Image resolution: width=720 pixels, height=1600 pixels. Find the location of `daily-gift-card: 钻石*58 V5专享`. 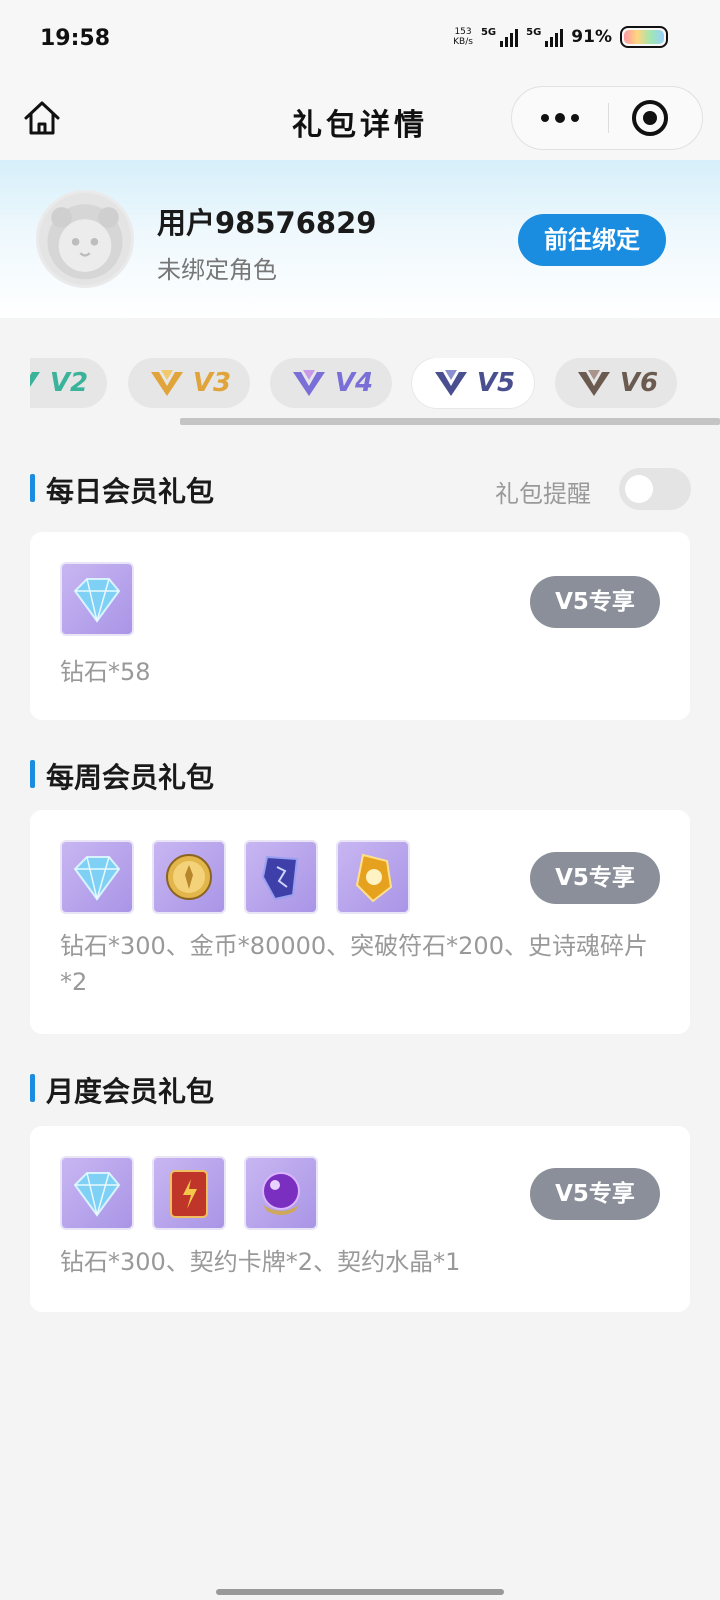

daily-gift-card: 钻石*58 V5专享 is located at coordinates (360, 626).